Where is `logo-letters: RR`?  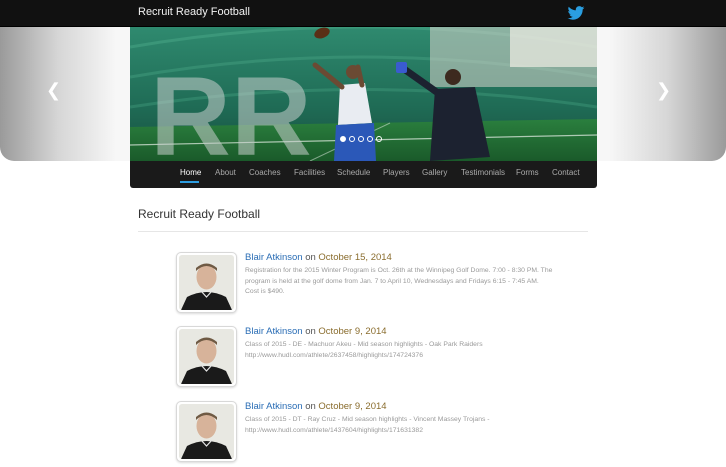 logo-letters: RR is located at coordinates (231, 107).